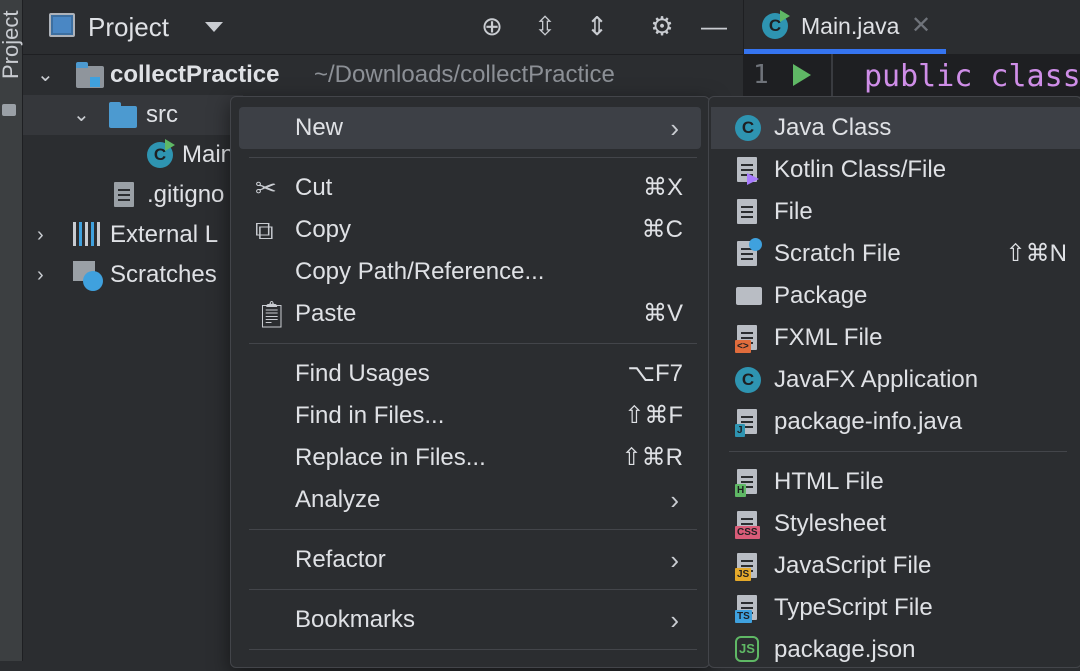 This screenshot has width=1080, height=671. Describe the element at coordinates (492, 26) in the screenshot. I see `crosshair-icon: ⊕` at that location.